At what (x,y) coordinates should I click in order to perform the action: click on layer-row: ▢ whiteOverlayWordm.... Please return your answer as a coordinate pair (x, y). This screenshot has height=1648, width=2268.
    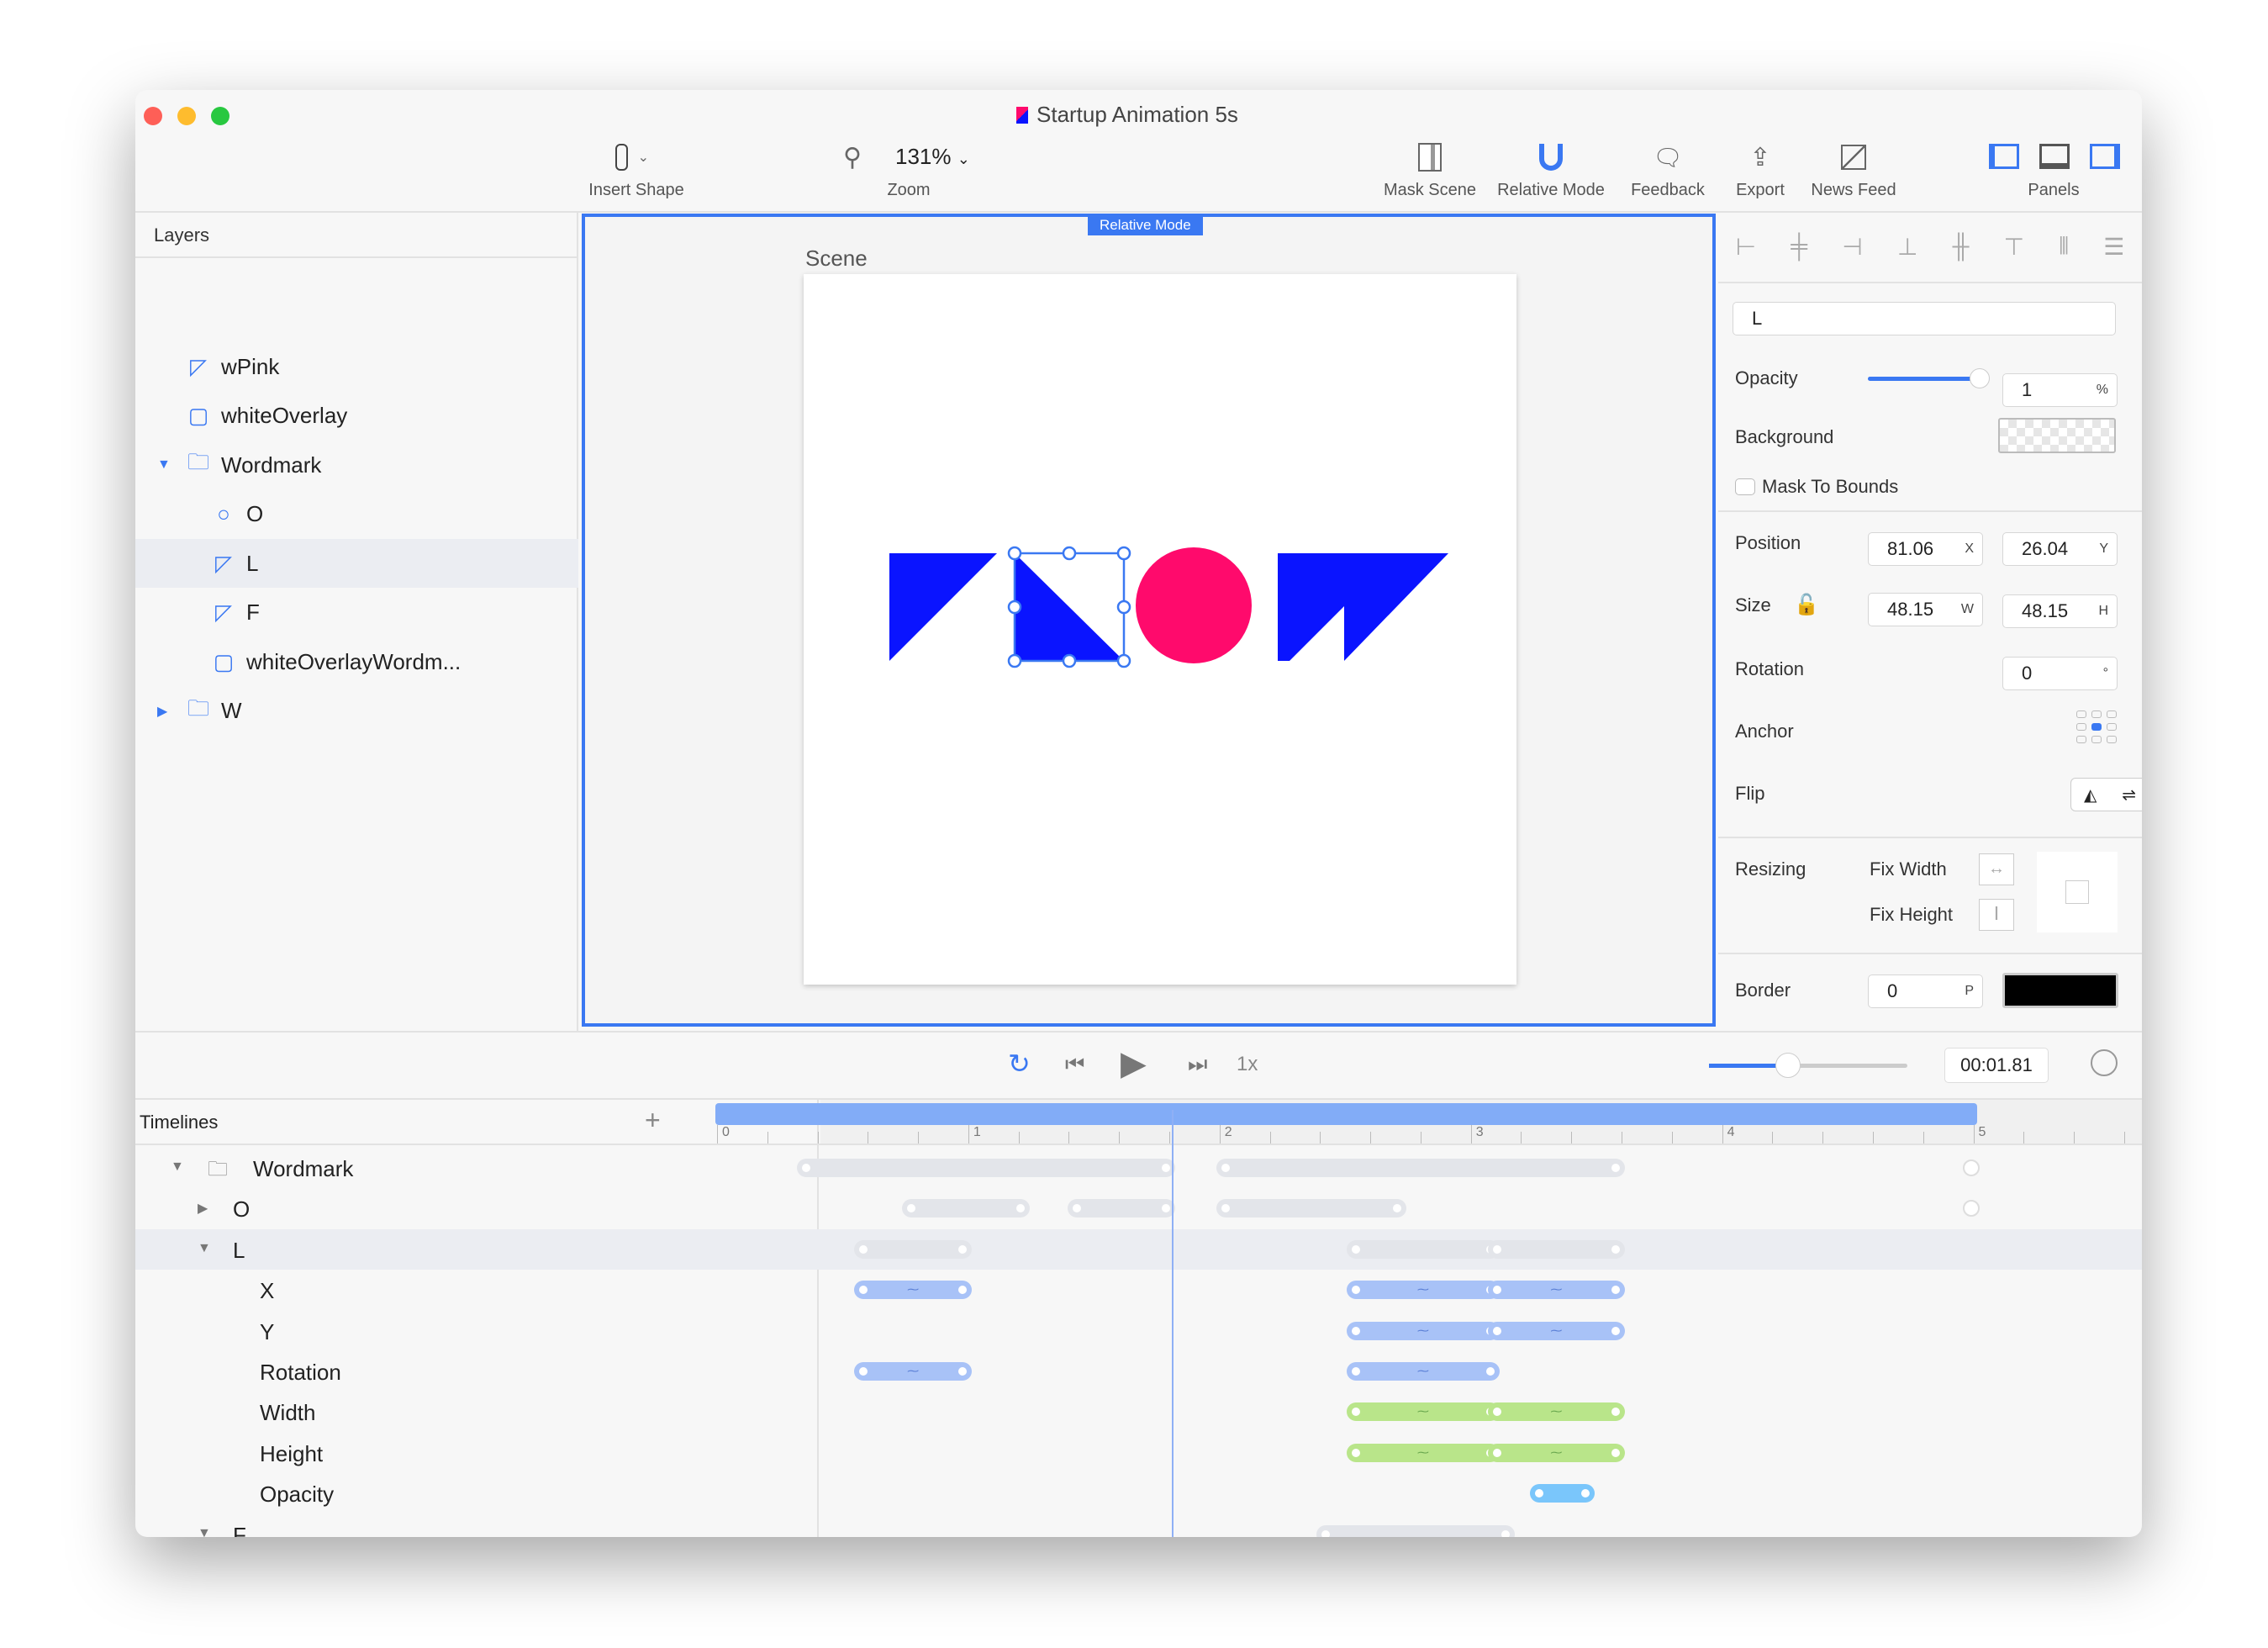
    Looking at the image, I should click on (357, 661).